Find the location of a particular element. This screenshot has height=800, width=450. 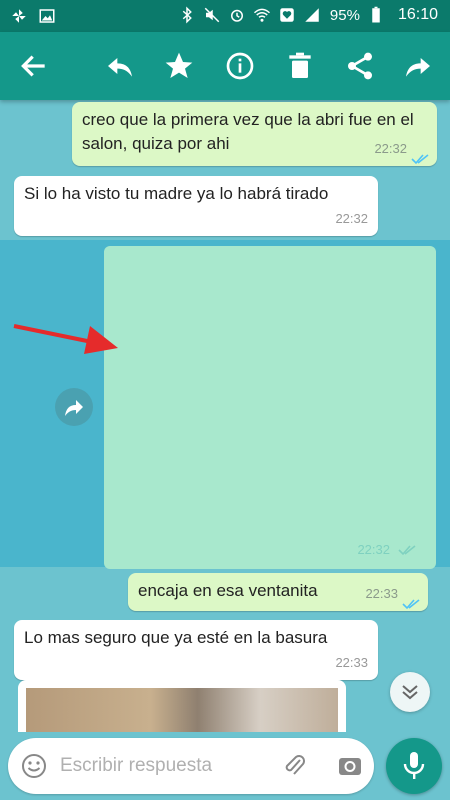

double-chevron-down-icon is located at coordinates (410, 692).